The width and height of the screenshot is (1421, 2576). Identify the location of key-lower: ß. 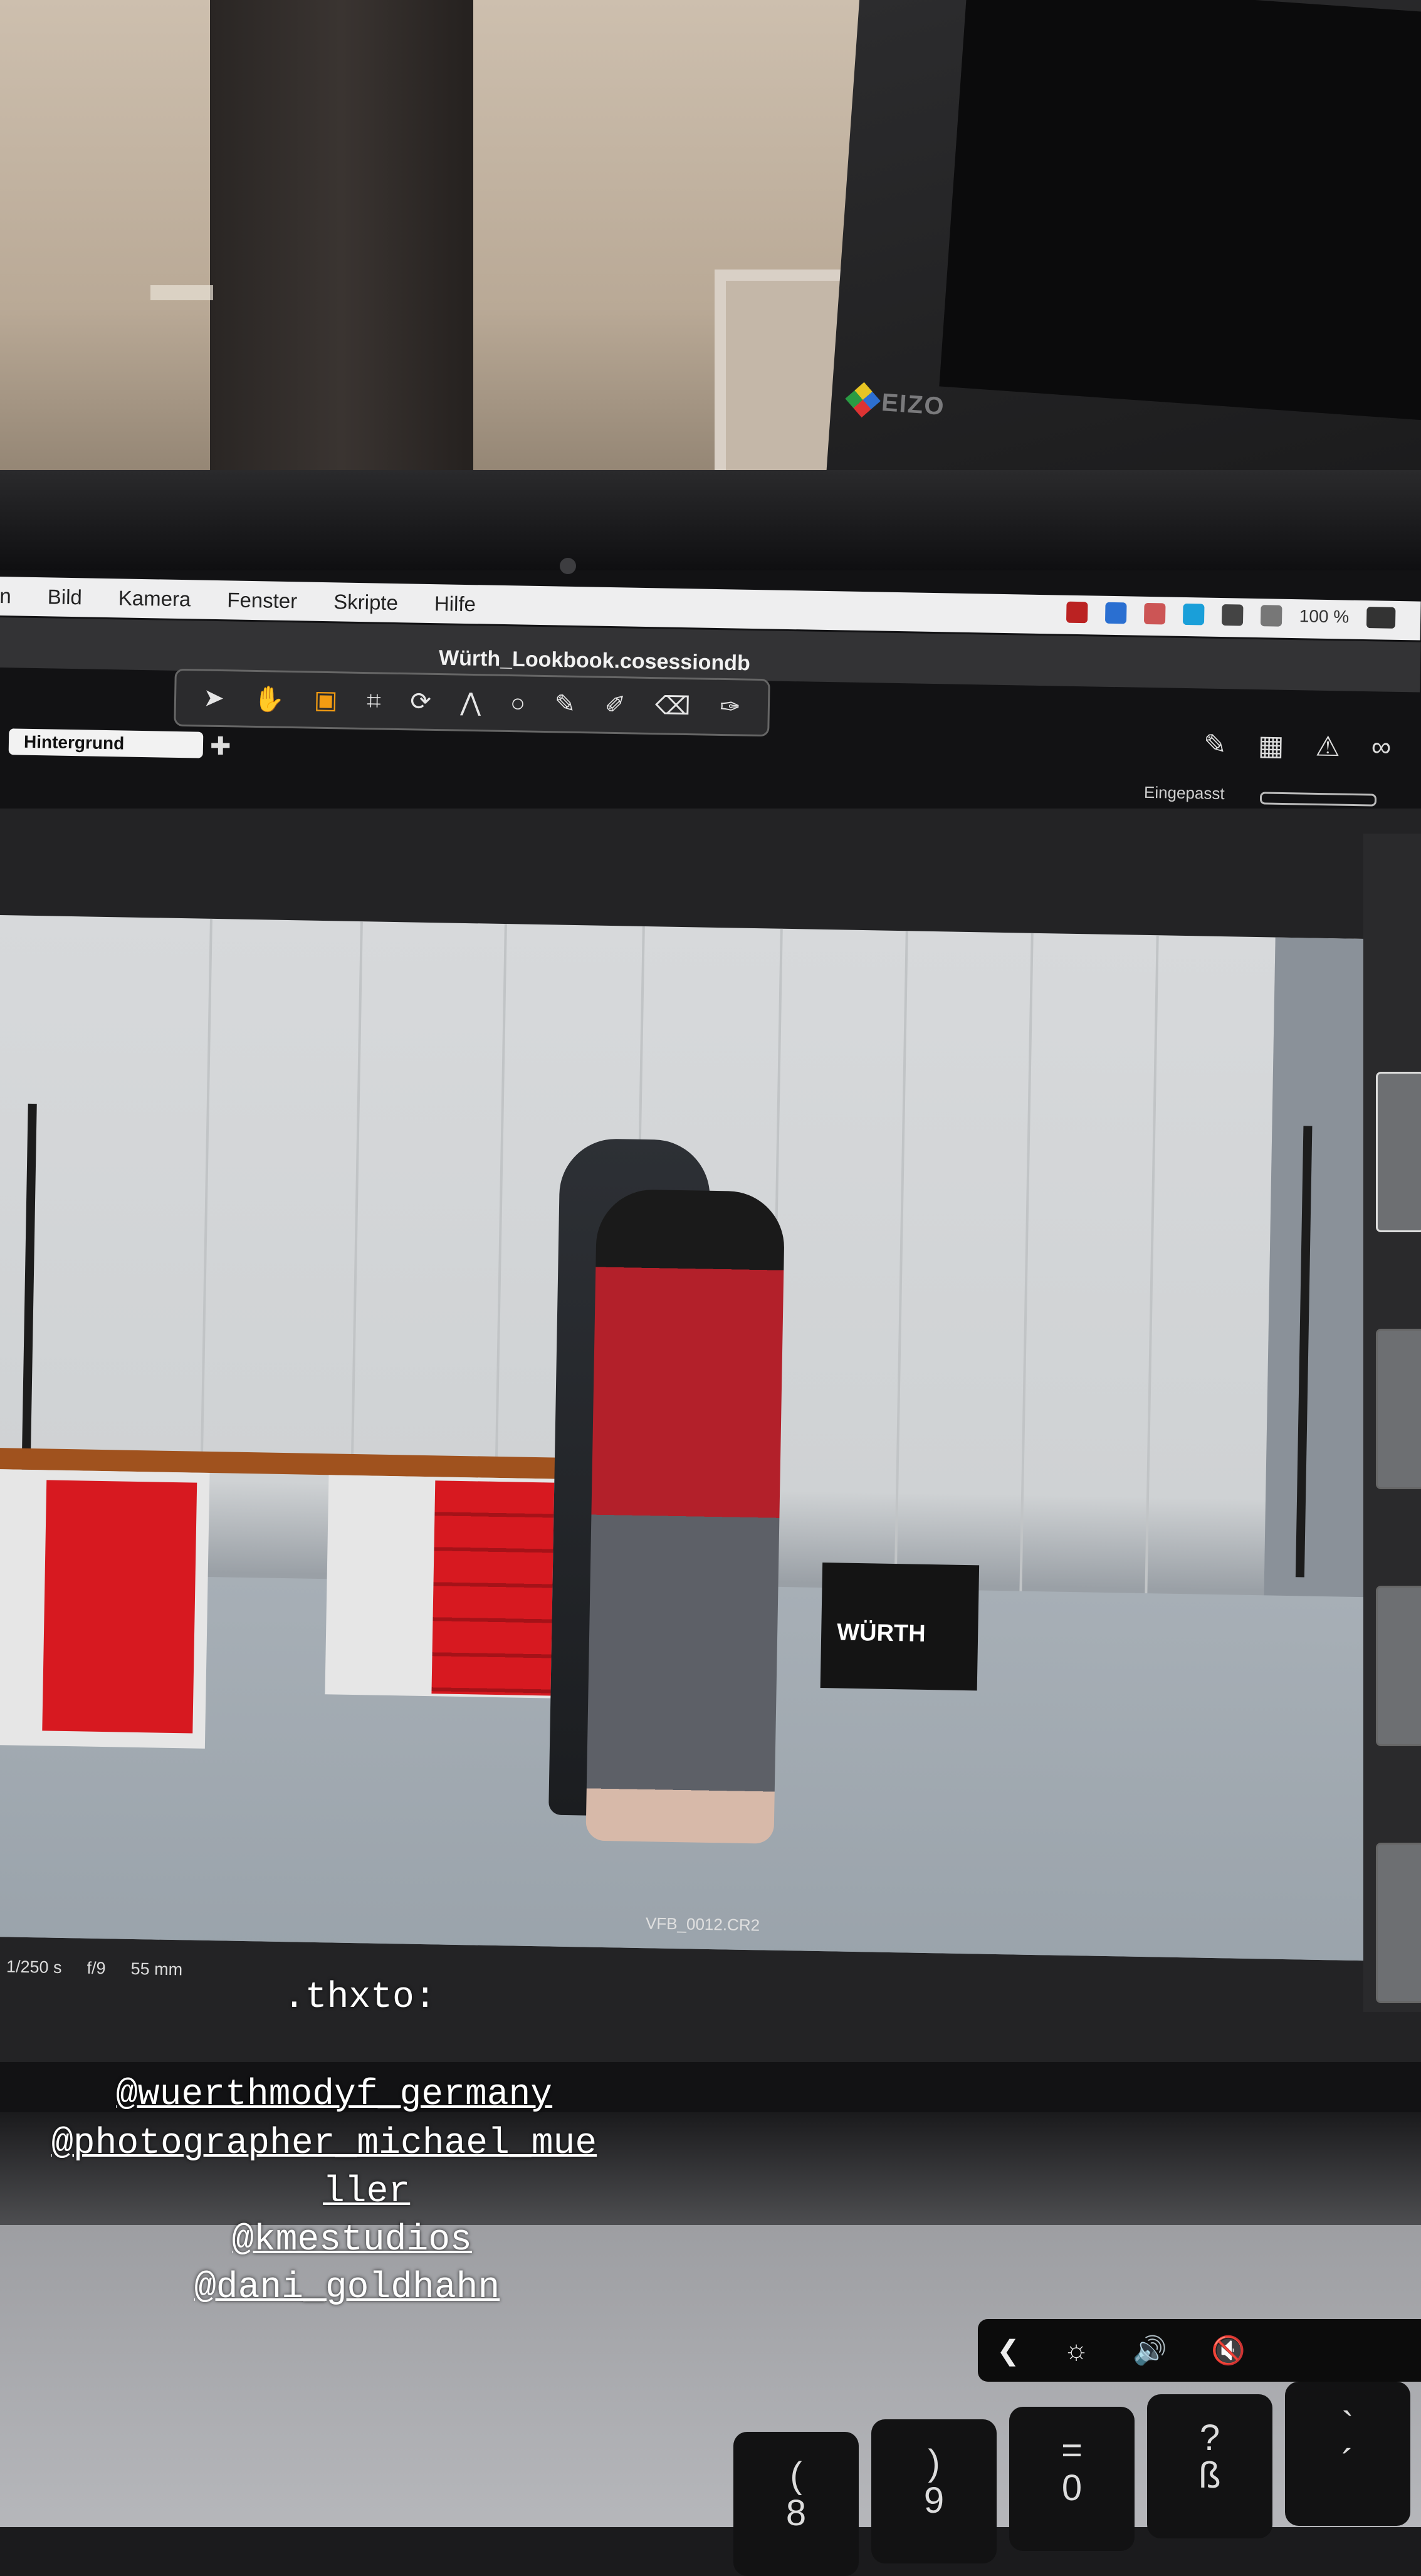
(1209, 2475).